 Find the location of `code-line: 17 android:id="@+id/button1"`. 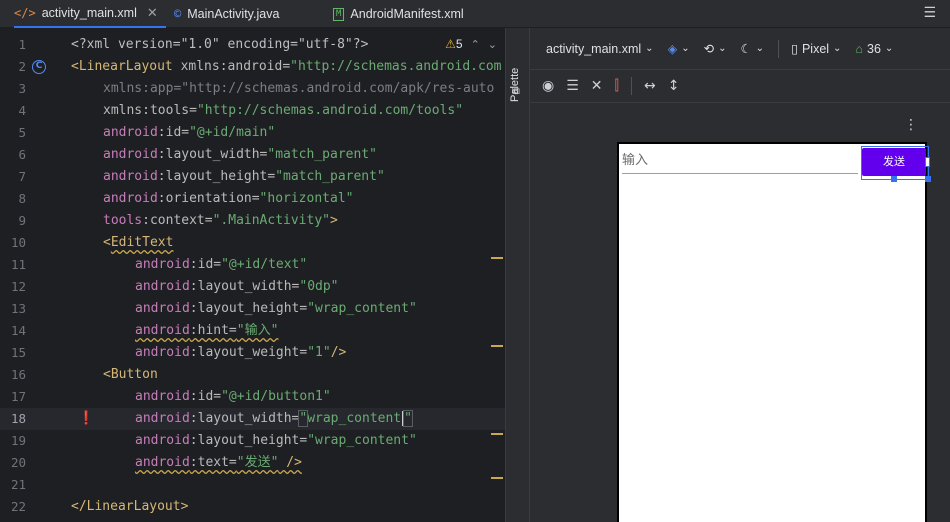

code-line: 17 android:id="@+id/button1" is located at coordinates (252, 397).